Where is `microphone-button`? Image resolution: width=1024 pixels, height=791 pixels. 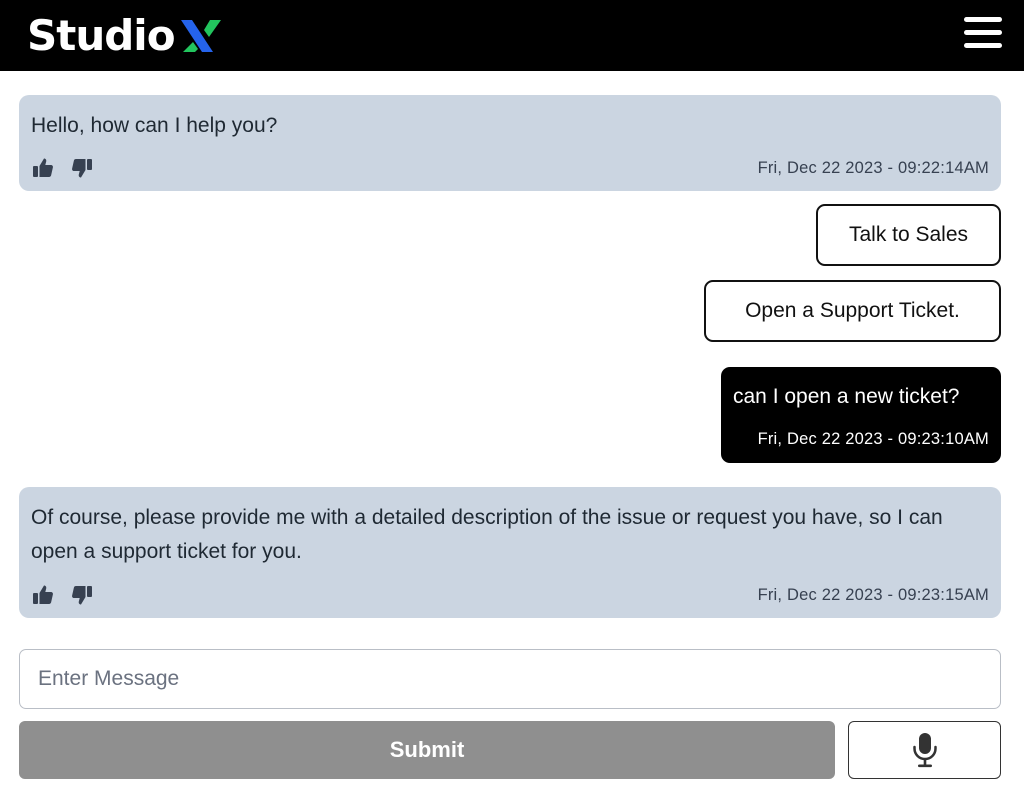 microphone-button is located at coordinates (924, 750).